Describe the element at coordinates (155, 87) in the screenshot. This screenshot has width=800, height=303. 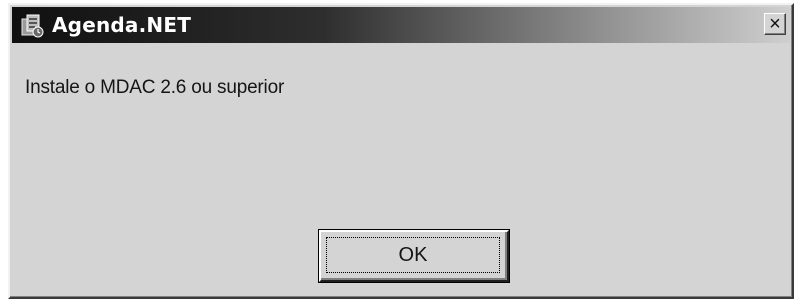
I see `dialog-message: Instale o MDAC 2.6 ou superior` at that location.